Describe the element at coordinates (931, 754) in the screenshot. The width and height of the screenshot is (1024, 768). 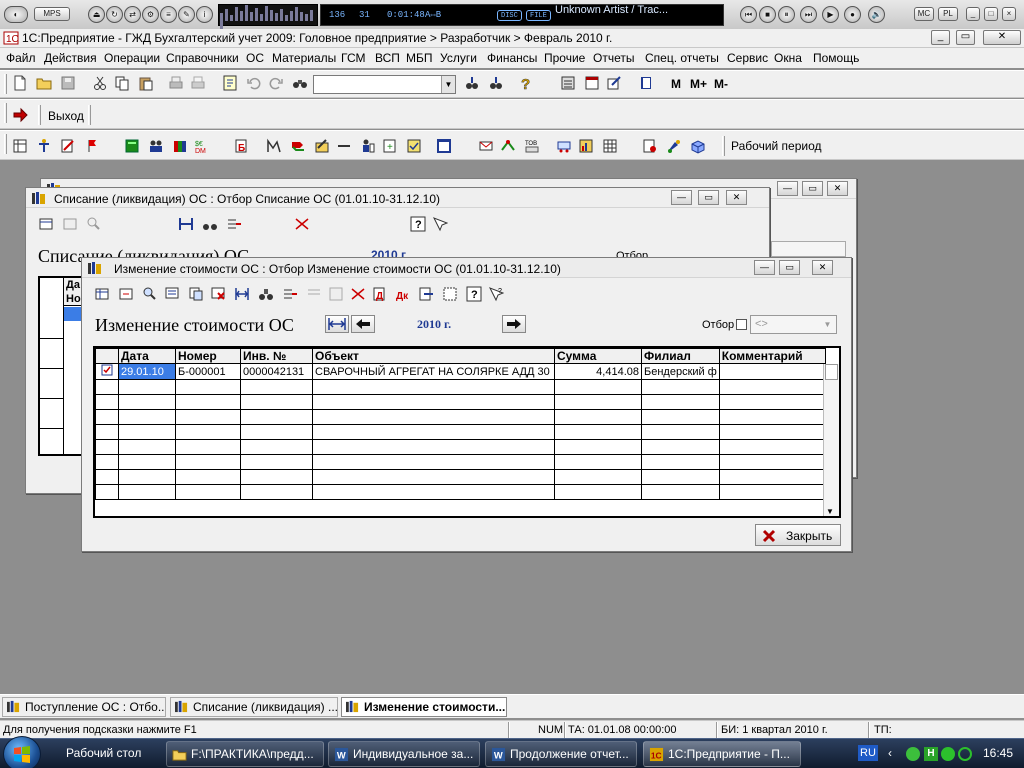
I see `tray-app-icon: H` at that location.